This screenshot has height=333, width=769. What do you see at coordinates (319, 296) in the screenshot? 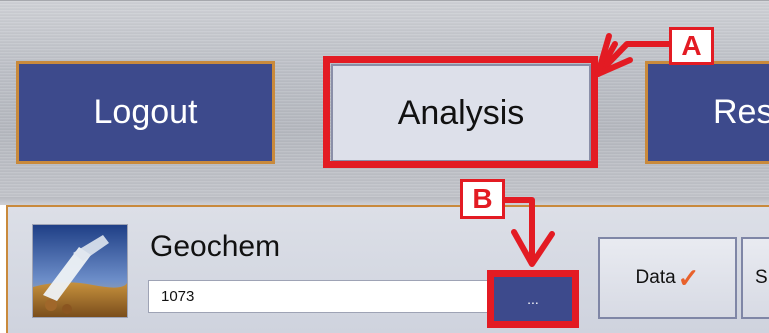
I see `project-id-field: 1073` at bounding box center [319, 296].